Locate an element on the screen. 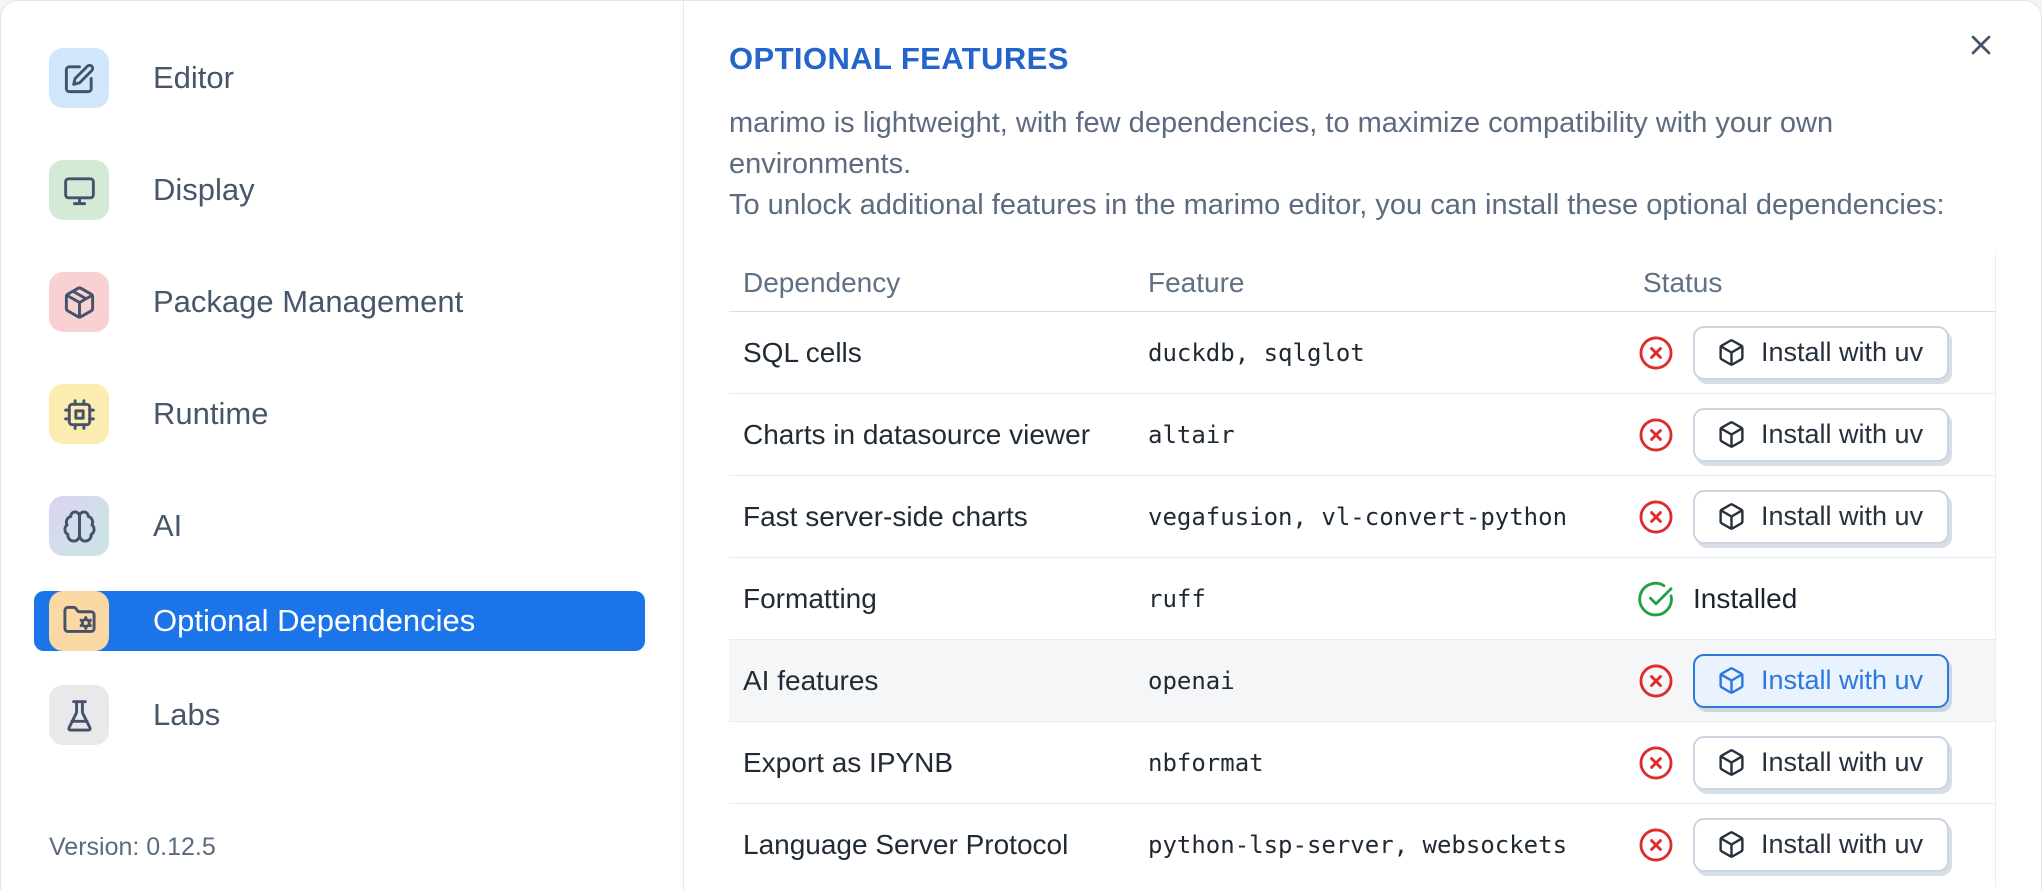  close-icon is located at coordinates (1981, 45).